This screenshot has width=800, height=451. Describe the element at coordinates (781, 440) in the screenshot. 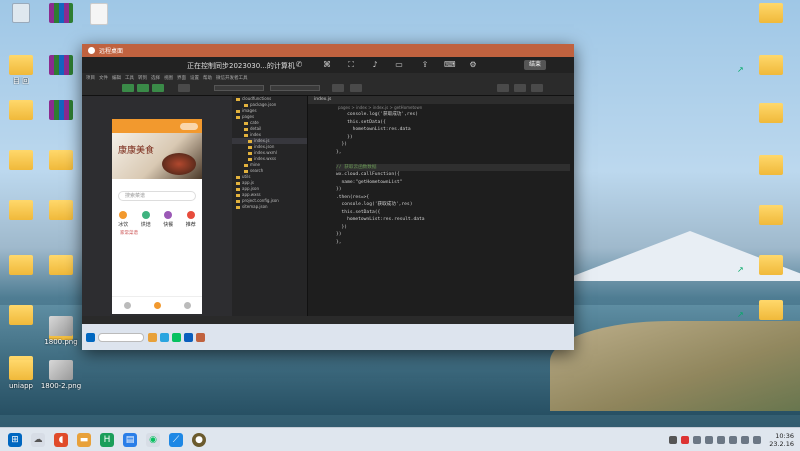

I see `clock: 10:36 23.2.16` at that location.